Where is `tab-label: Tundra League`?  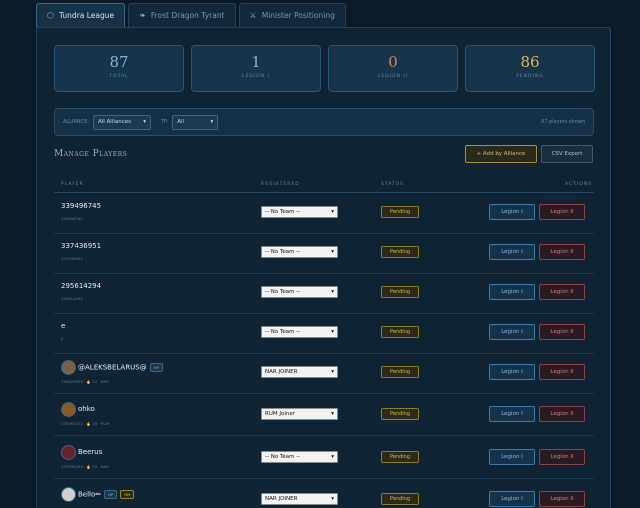 tab-label: Tundra League is located at coordinates (86, 15).